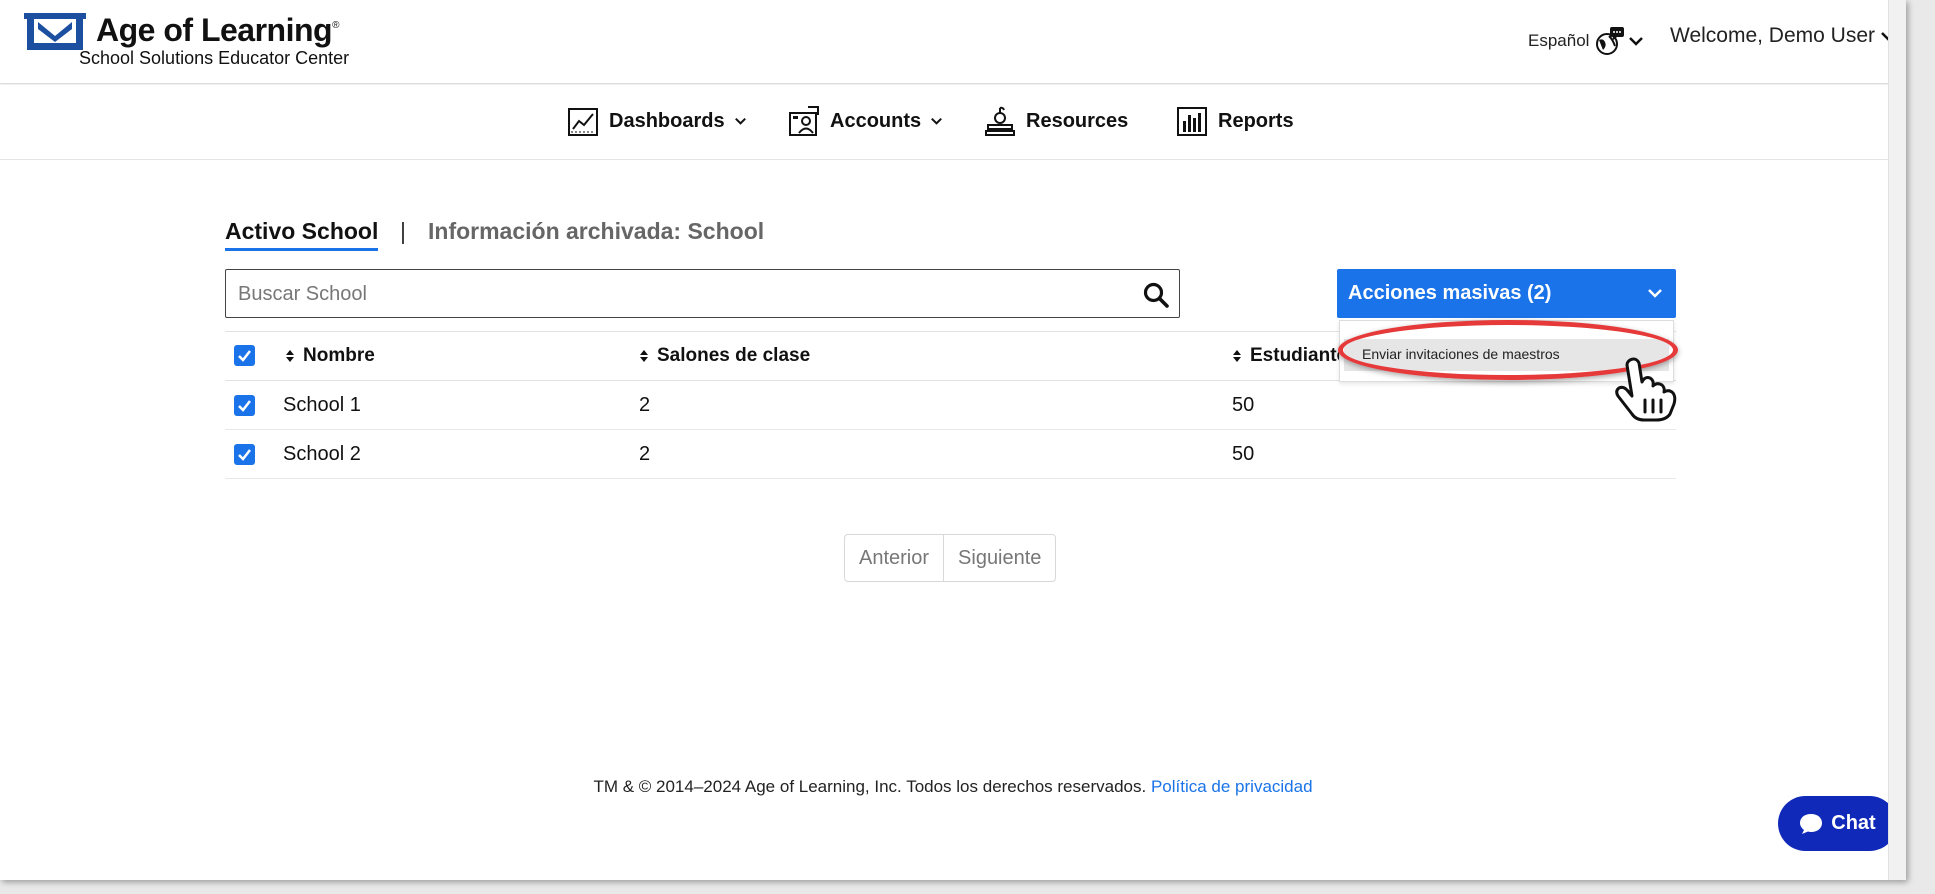  Describe the element at coordinates (1646, 389) in the screenshot. I see `hand-pointer-icon` at that location.